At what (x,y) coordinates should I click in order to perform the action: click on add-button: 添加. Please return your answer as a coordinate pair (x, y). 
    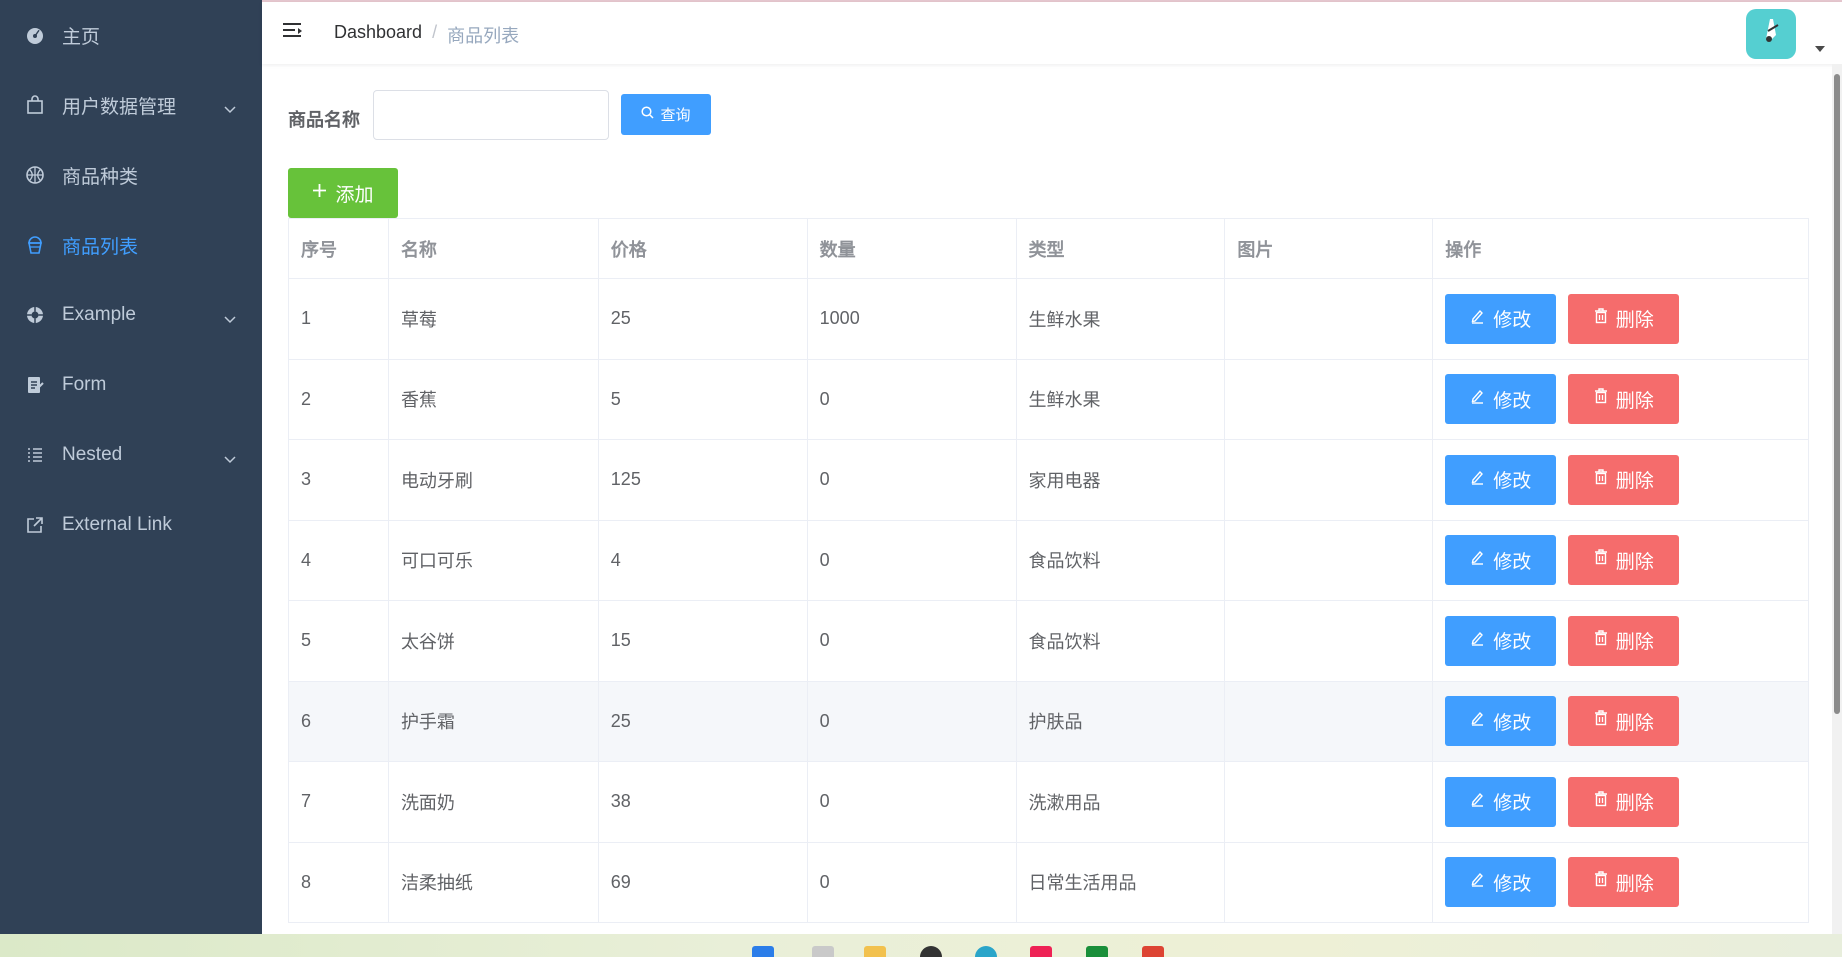
    Looking at the image, I should click on (343, 193).